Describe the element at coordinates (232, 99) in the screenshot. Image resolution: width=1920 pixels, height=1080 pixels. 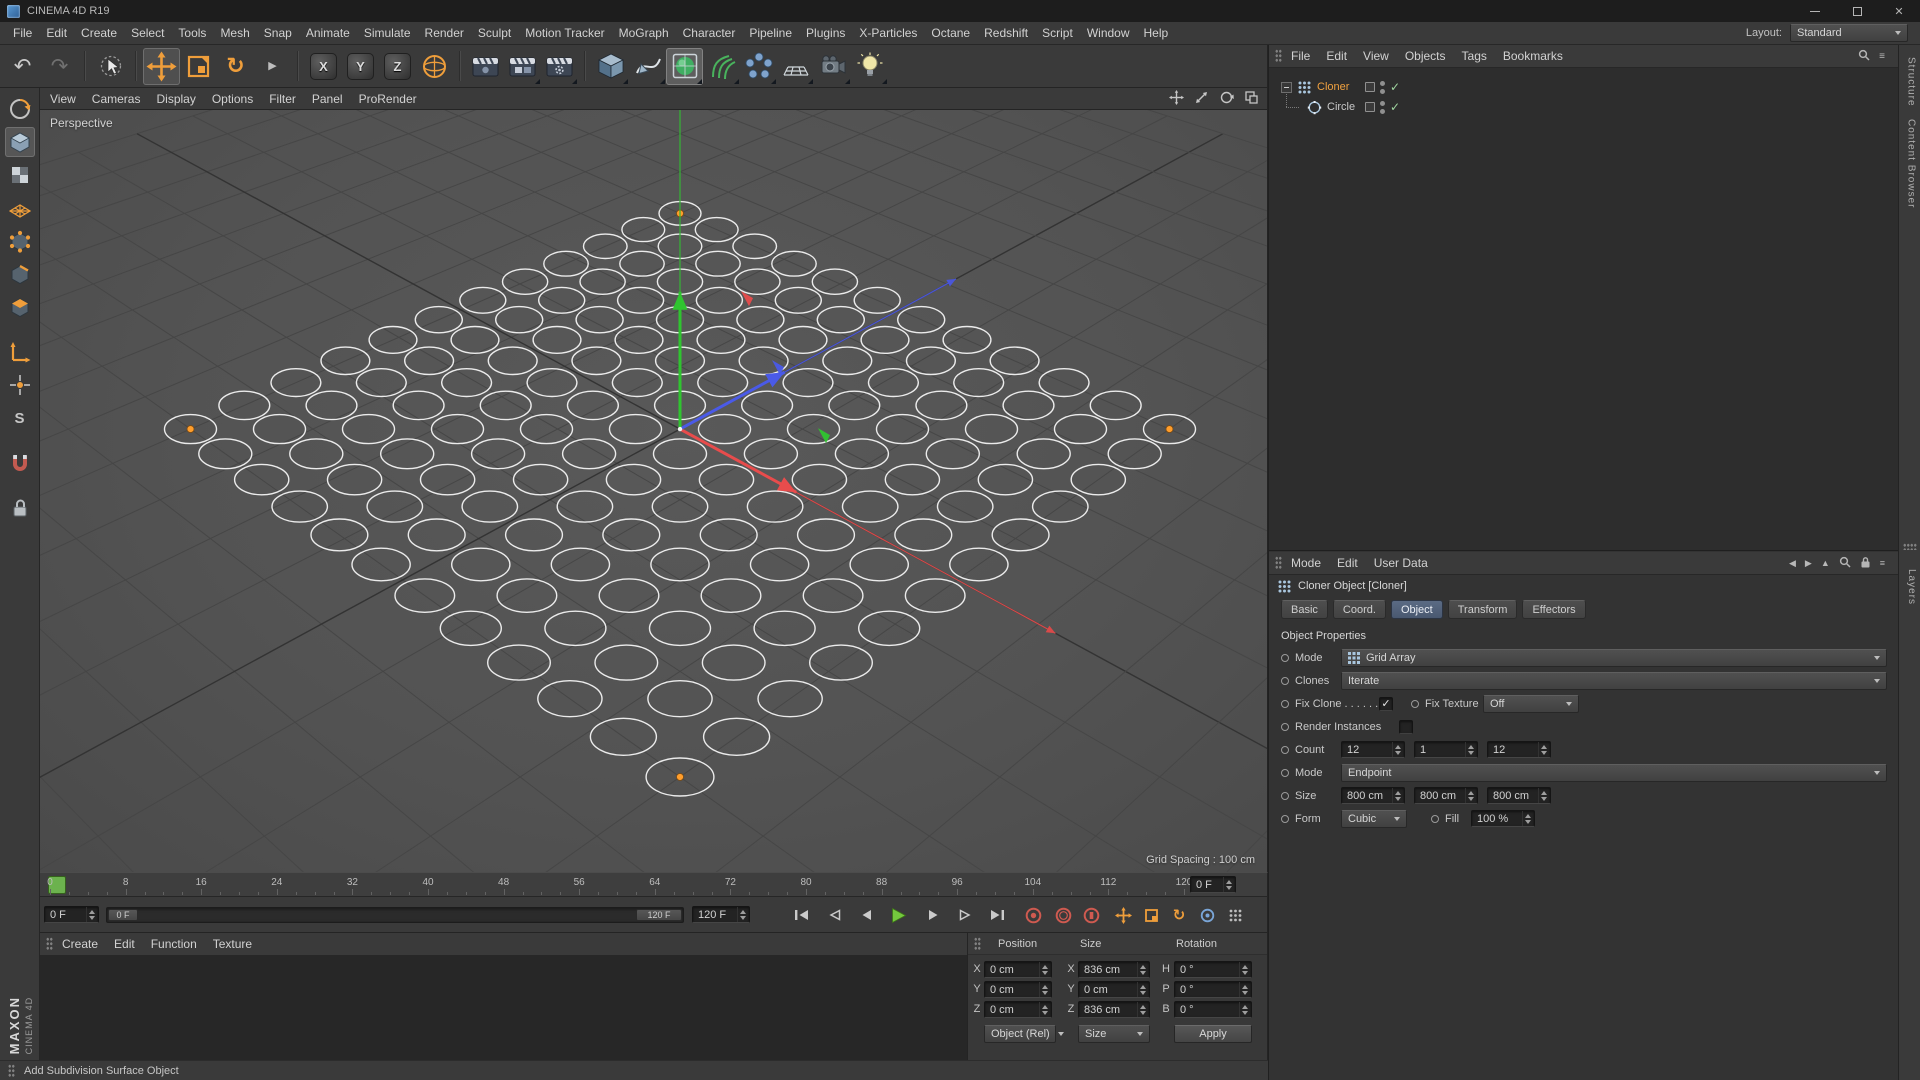
I see `viewport-menu-options: Options` at that location.